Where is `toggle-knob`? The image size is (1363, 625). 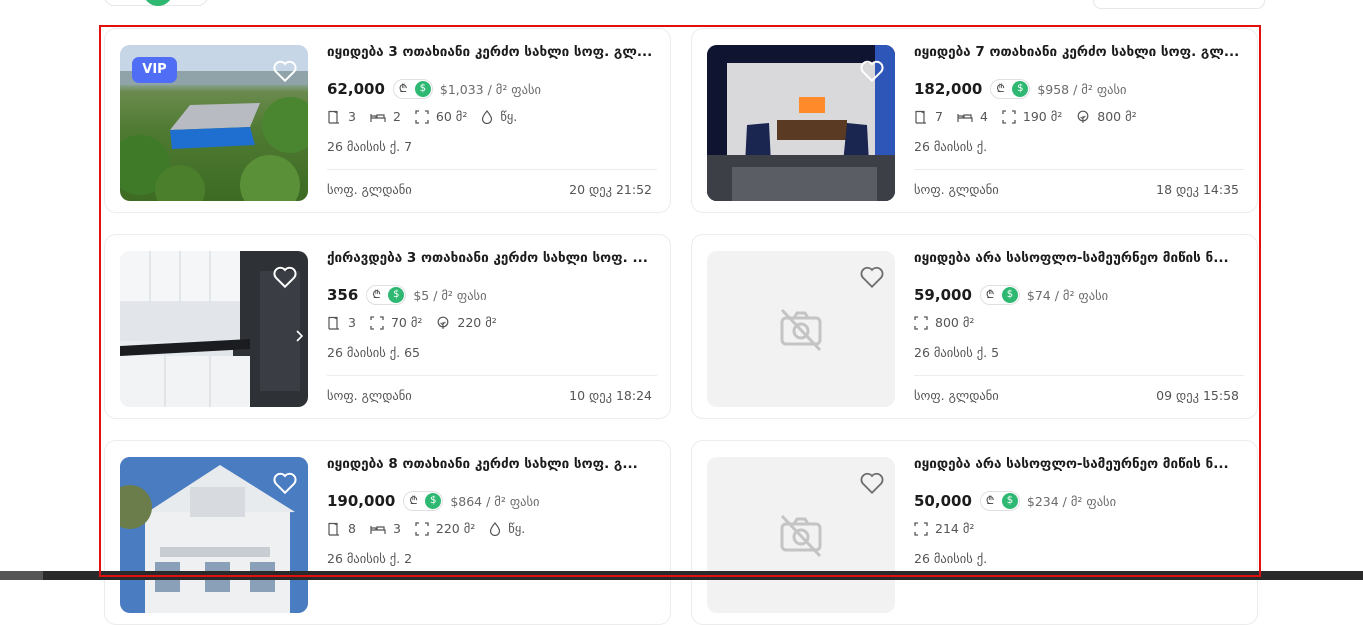
toggle-knob is located at coordinates (158, 3).